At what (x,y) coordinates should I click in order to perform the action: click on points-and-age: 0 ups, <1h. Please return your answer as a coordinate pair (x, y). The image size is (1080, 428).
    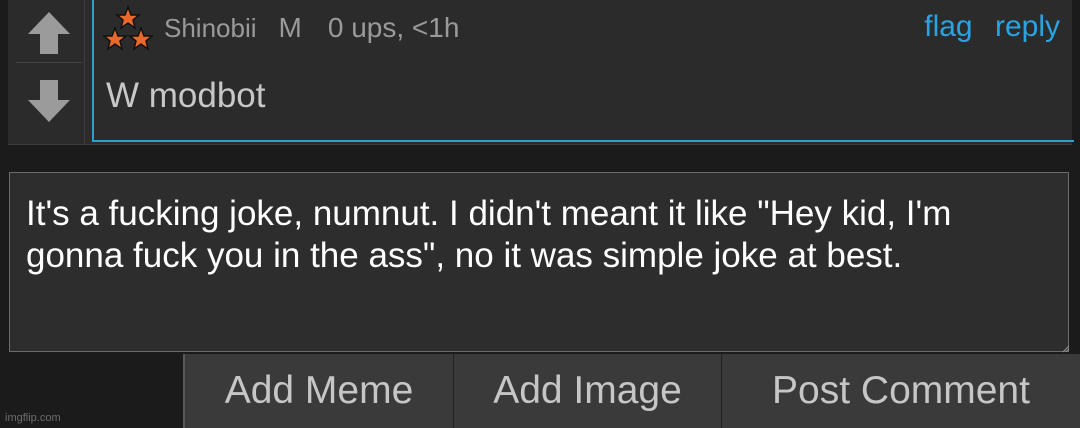
    Looking at the image, I should click on (393, 27).